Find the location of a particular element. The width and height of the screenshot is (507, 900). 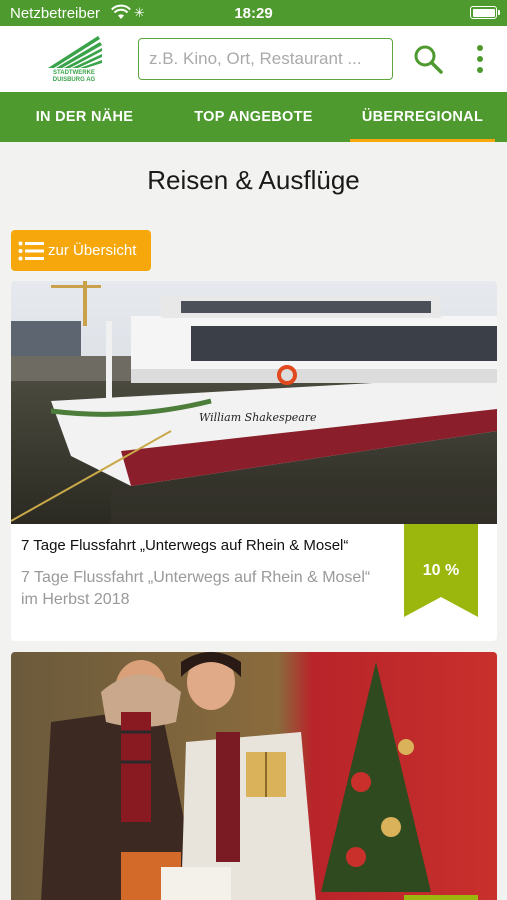

stadtwerke-logo: STADTWERKE DUISBURG AG is located at coordinates (74, 59).